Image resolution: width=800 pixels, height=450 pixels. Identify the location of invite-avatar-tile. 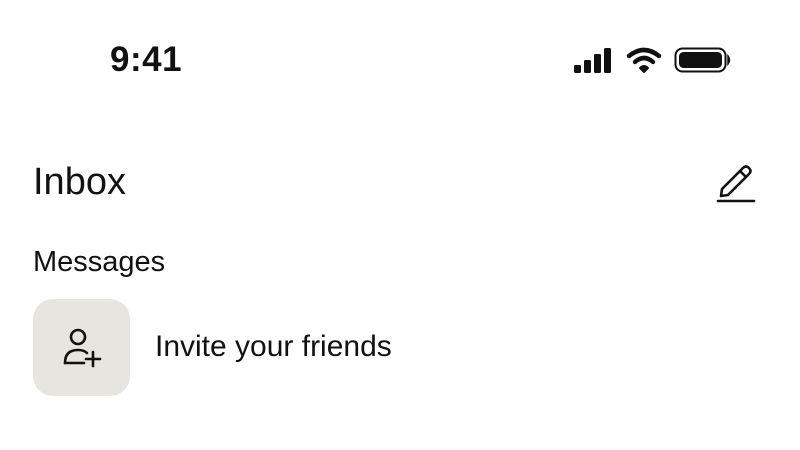
(81, 347).